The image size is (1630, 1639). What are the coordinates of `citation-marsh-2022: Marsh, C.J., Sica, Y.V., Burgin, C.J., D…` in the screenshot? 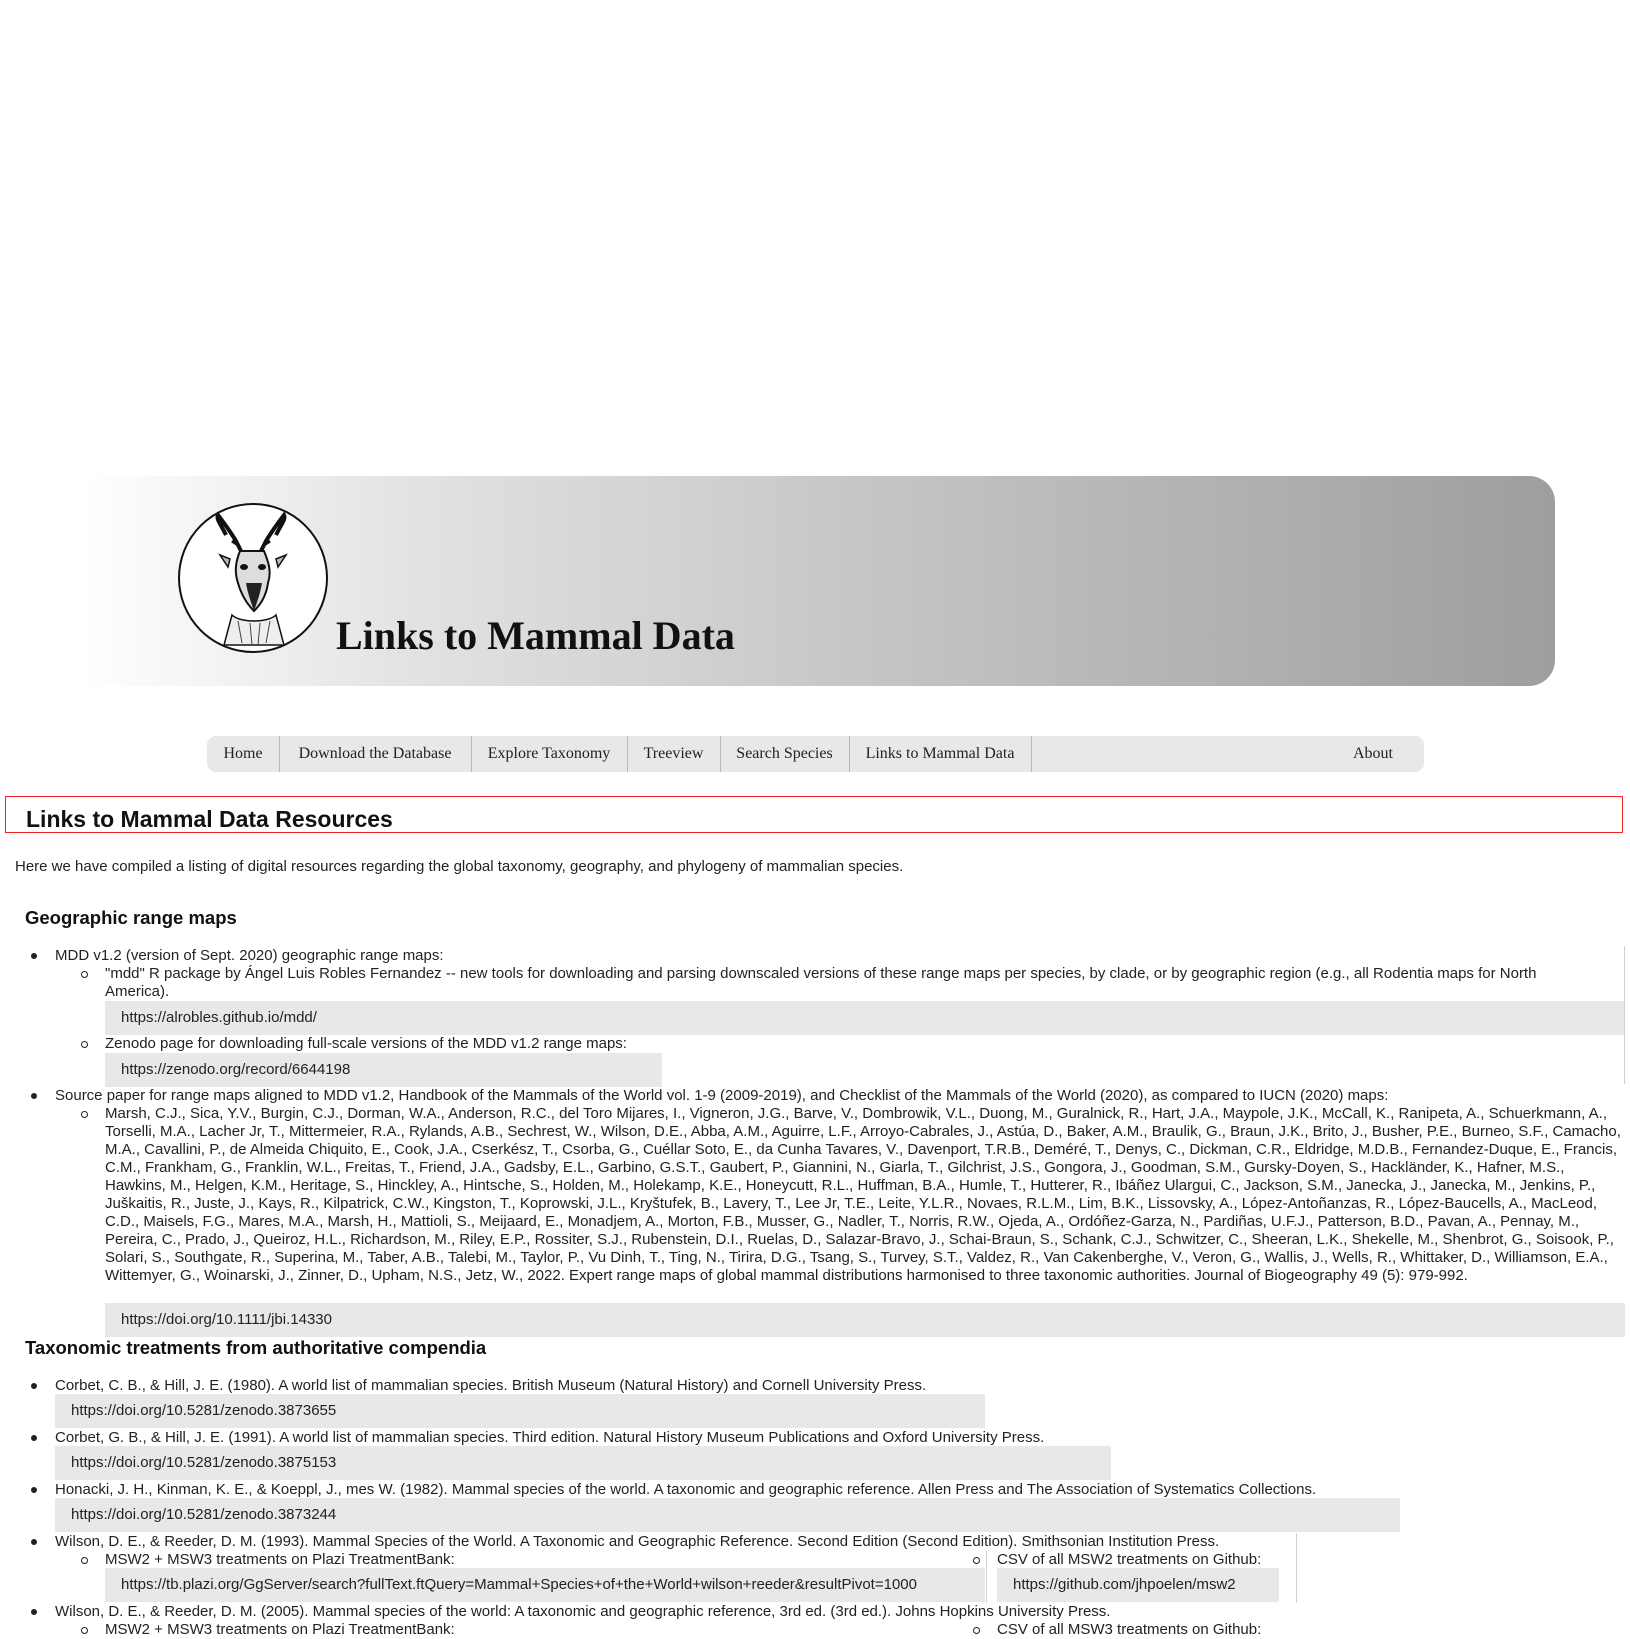 It's located at (853, 1195).